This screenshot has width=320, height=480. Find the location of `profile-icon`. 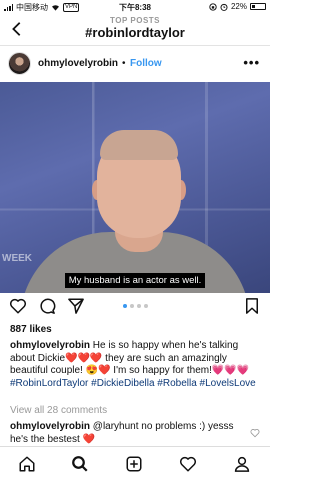

profile-icon is located at coordinates (242, 464).